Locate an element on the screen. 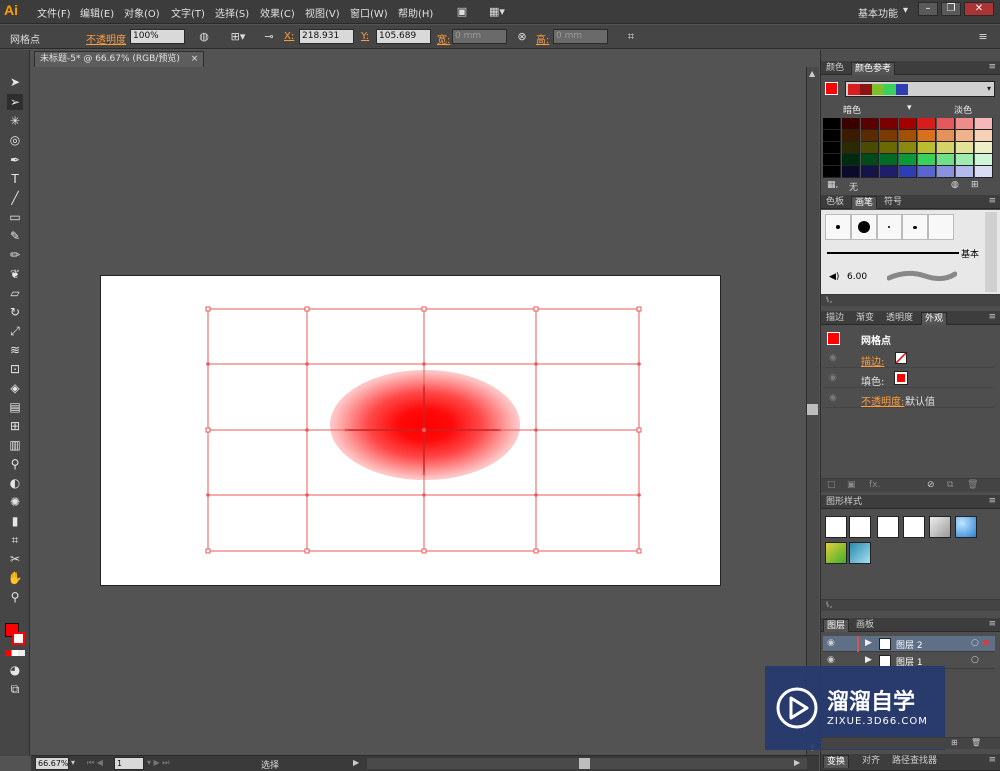 The height and width of the screenshot is (771, 1000). fill-red-swatch is located at coordinates (901, 378).